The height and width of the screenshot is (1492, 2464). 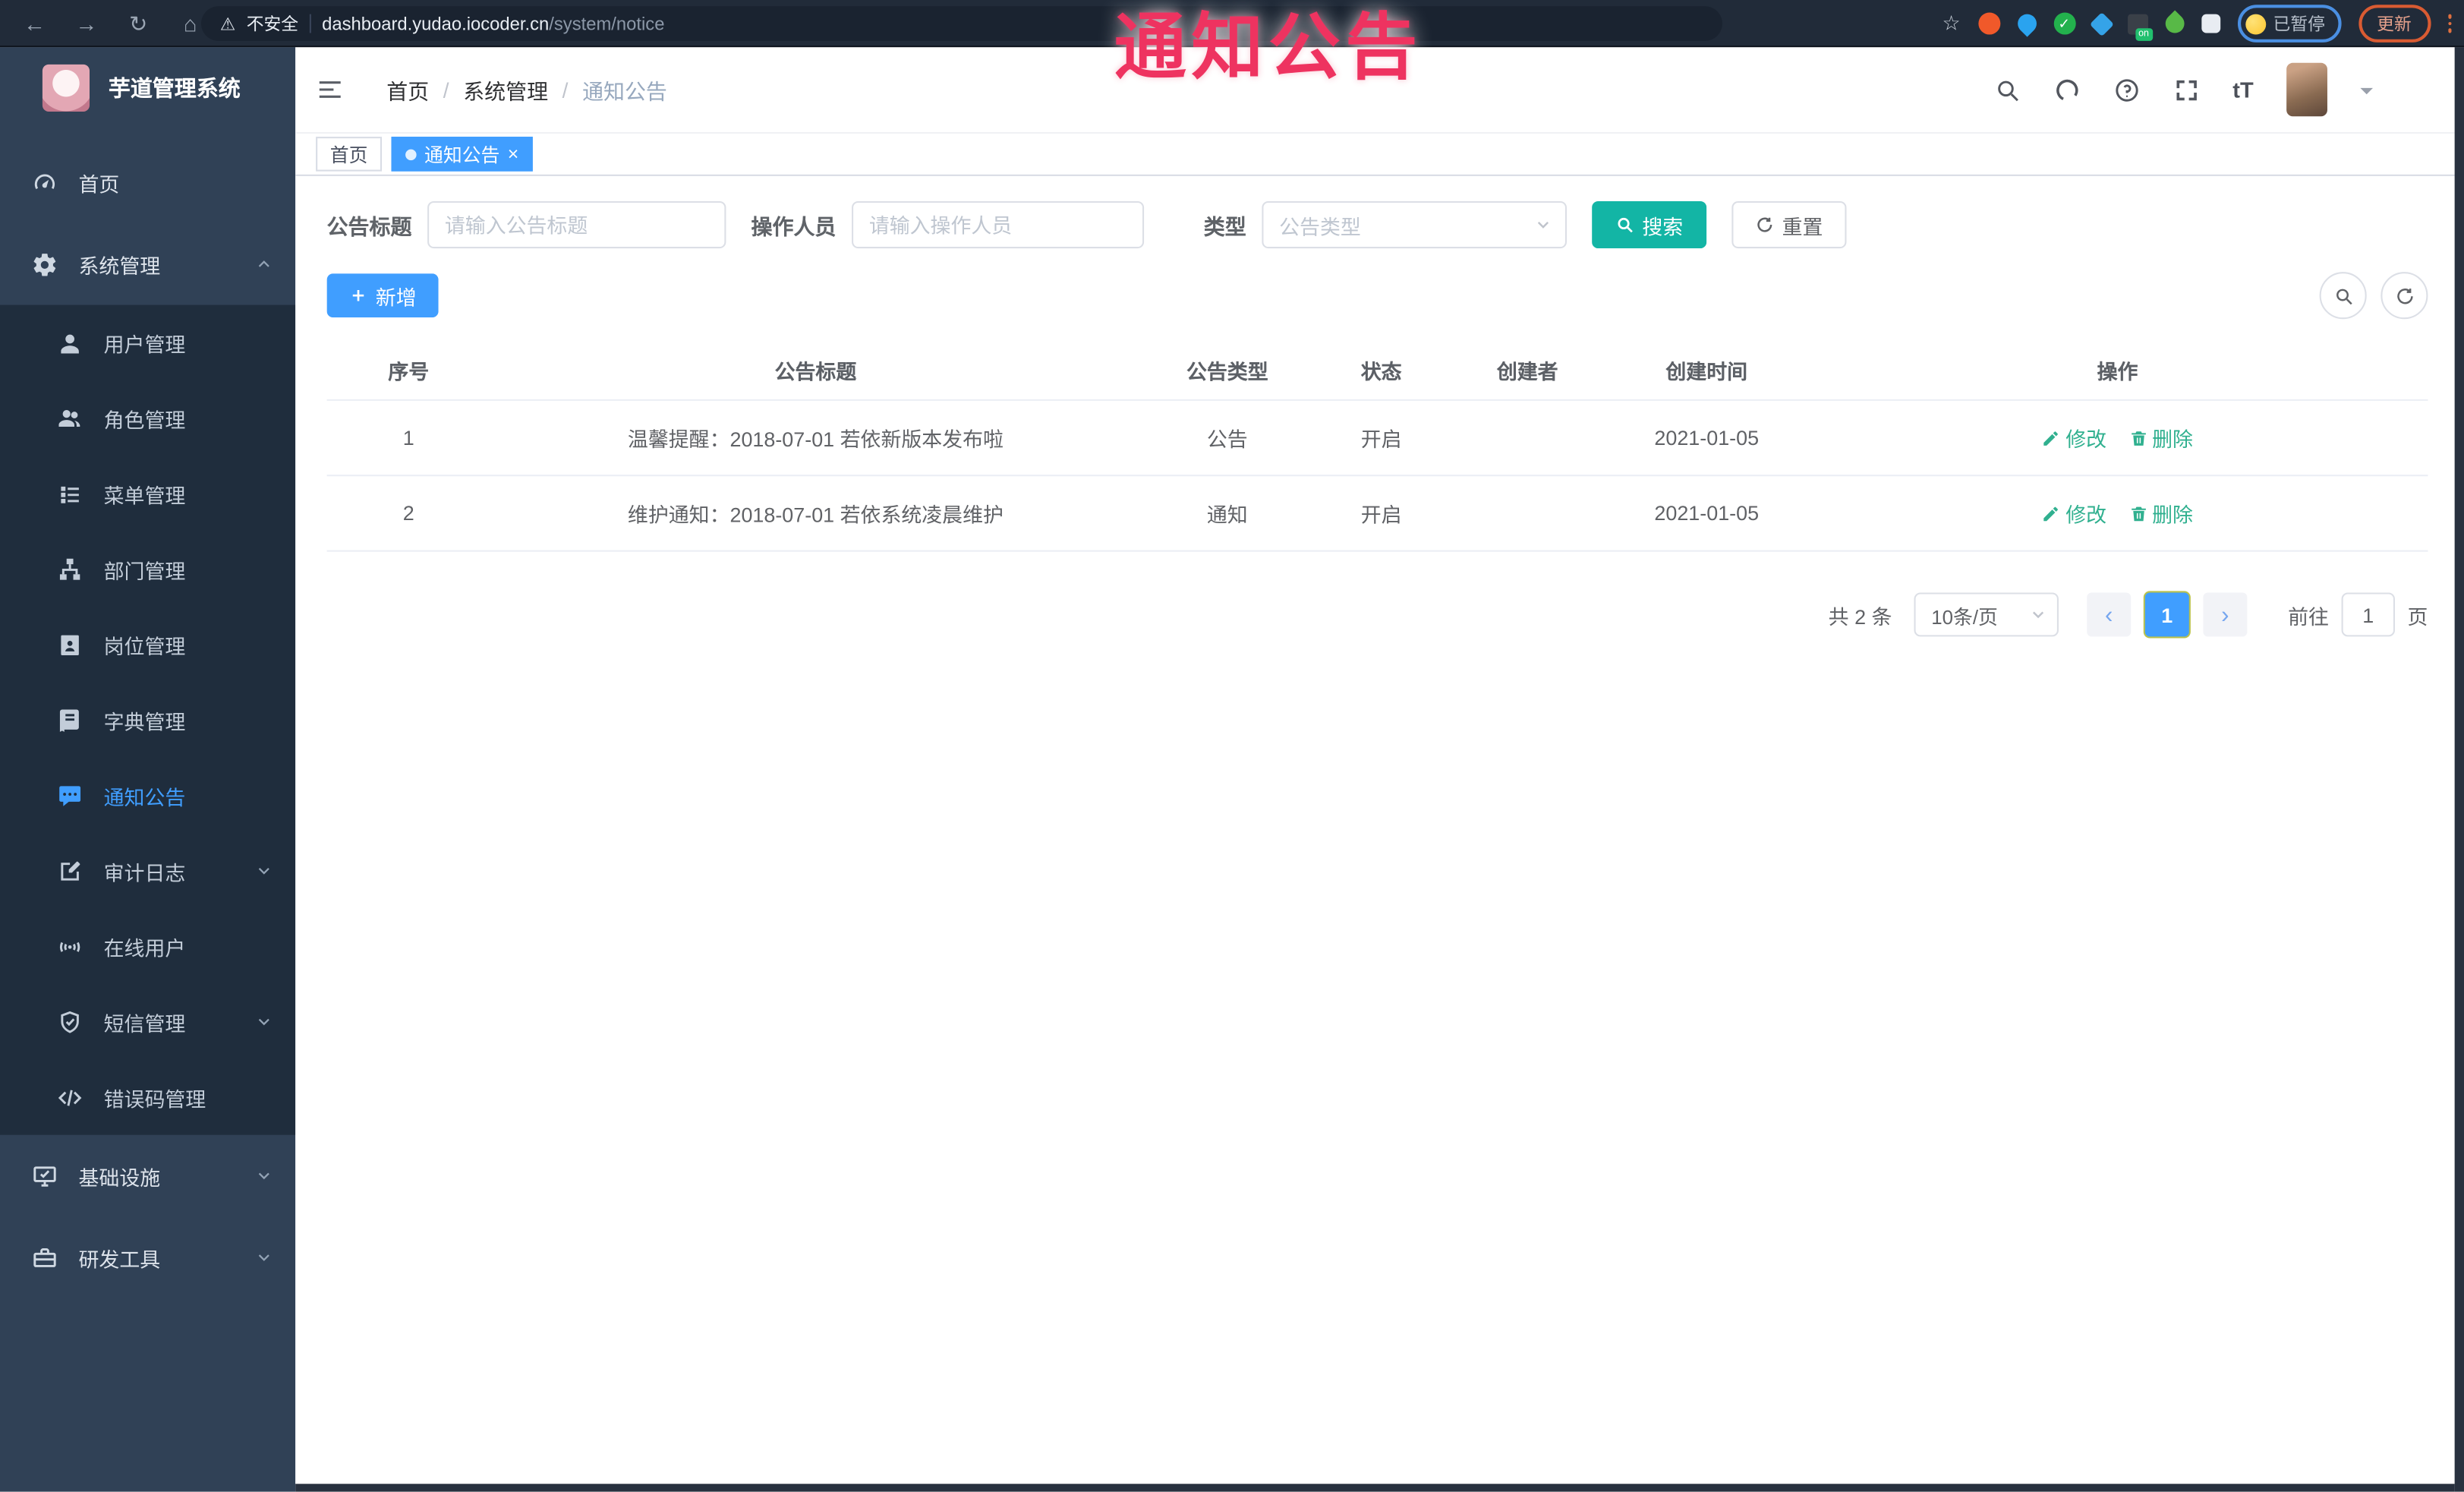 What do you see at coordinates (147, 795) in the screenshot?
I see `sidebar-item-notice: 通知公告` at bounding box center [147, 795].